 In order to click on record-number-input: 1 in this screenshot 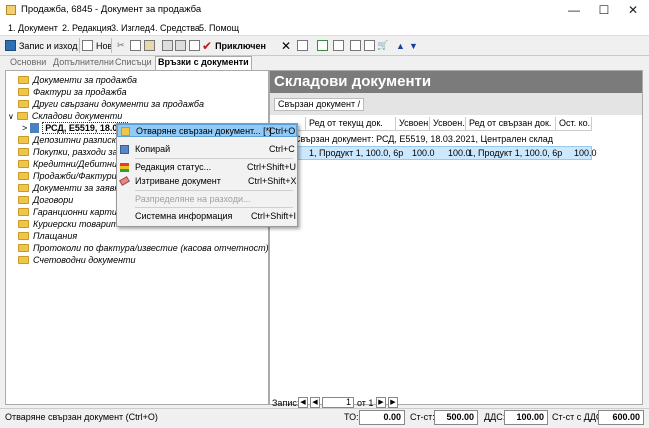, I will do `click(338, 402)`.